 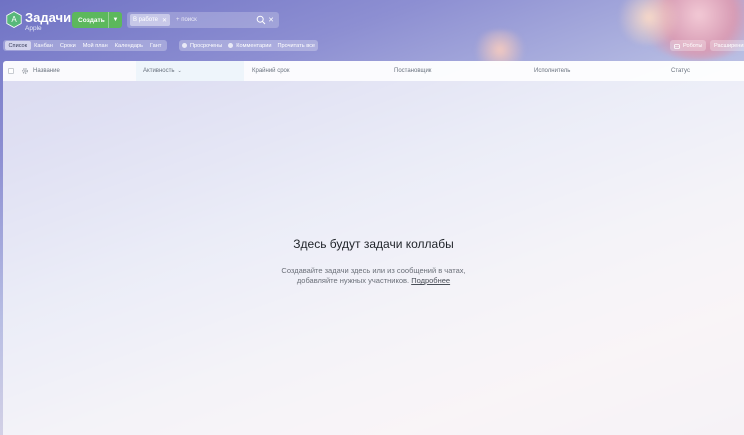 I want to click on counter-comments-label: Комментарии, so click(x=254, y=45).